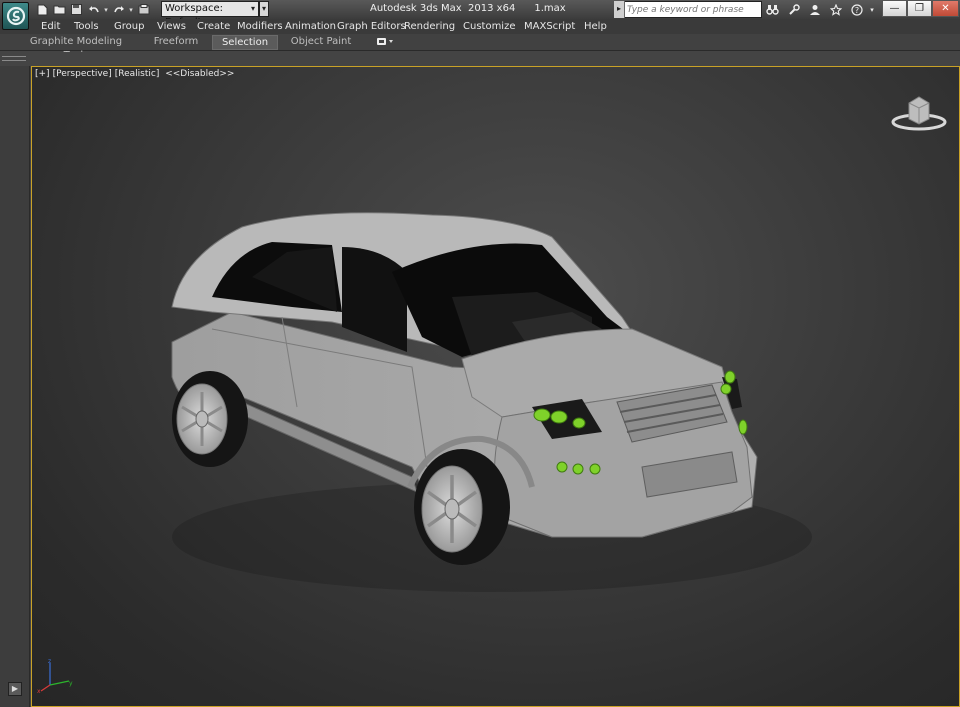 The height and width of the screenshot is (707, 960). What do you see at coordinates (814, 9) in the screenshot?
I see `person-icon` at bounding box center [814, 9].